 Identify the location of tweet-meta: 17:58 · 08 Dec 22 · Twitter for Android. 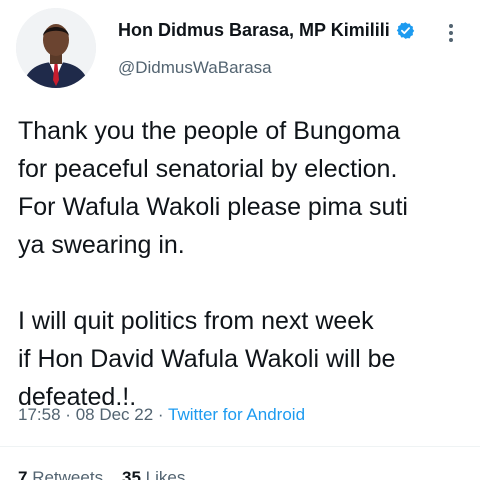
(161, 415).